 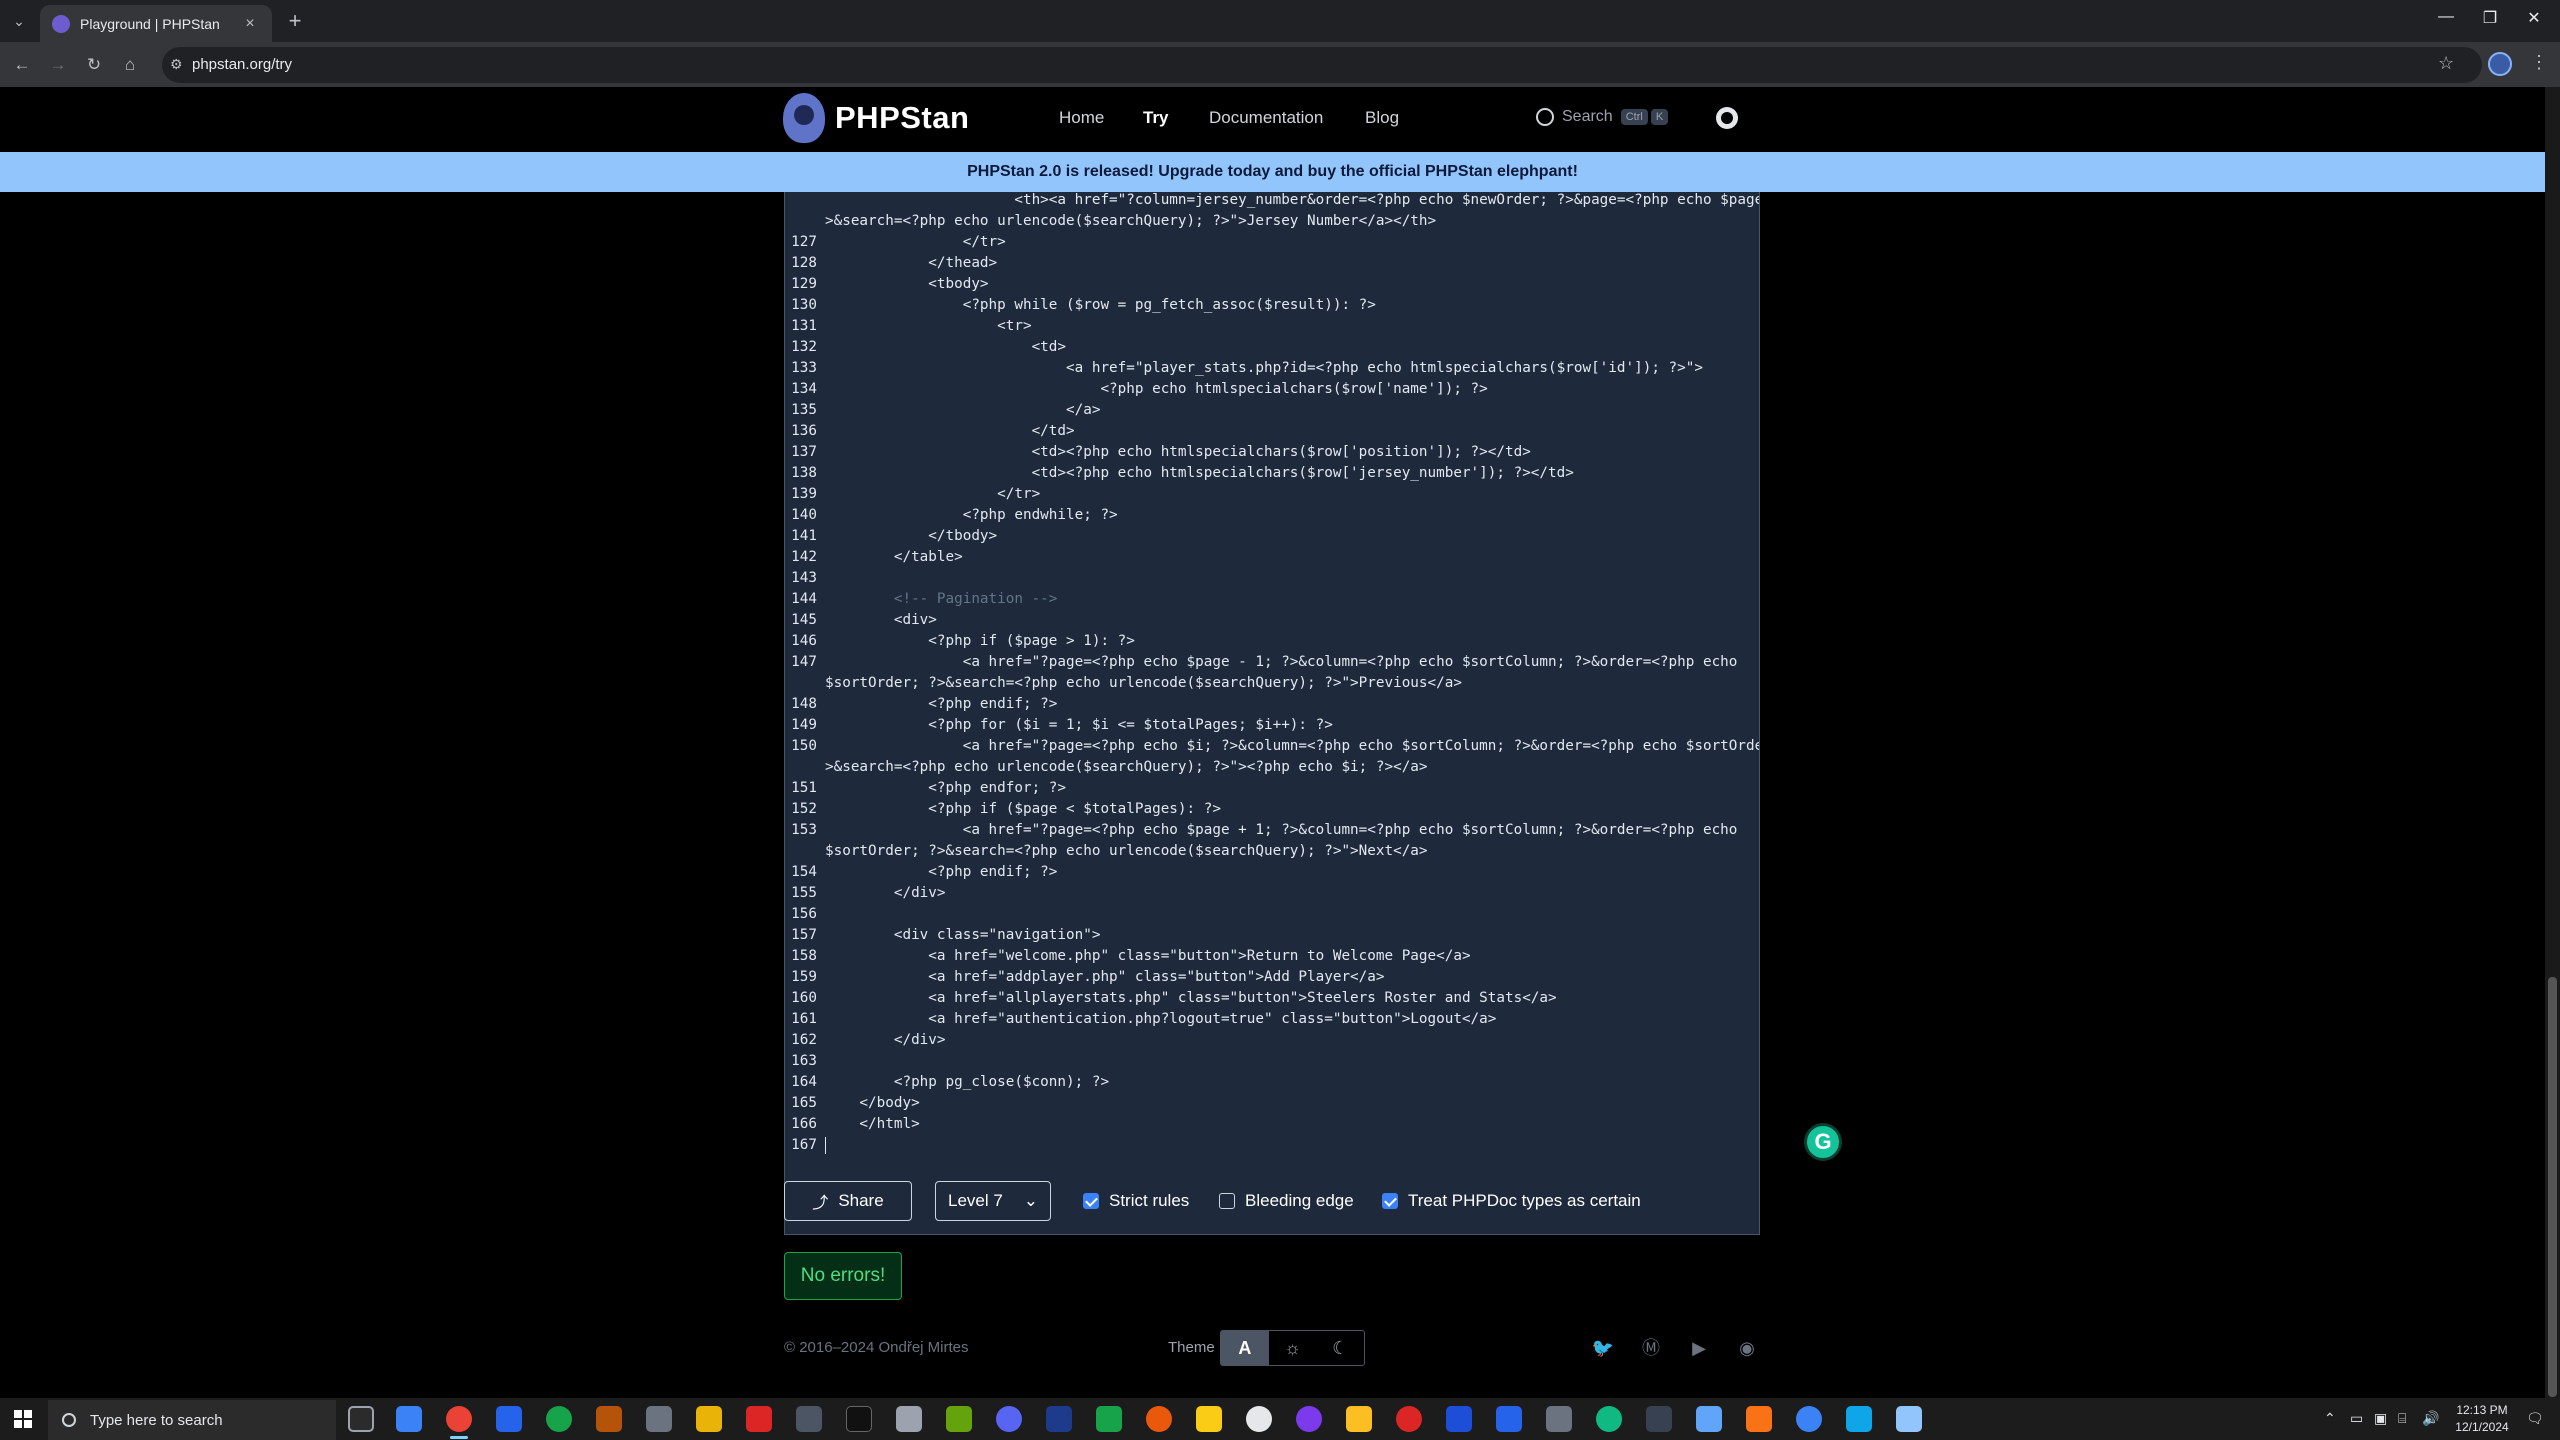 What do you see at coordinates (2552, 750) in the screenshot?
I see `page-scrollbar` at bounding box center [2552, 750].